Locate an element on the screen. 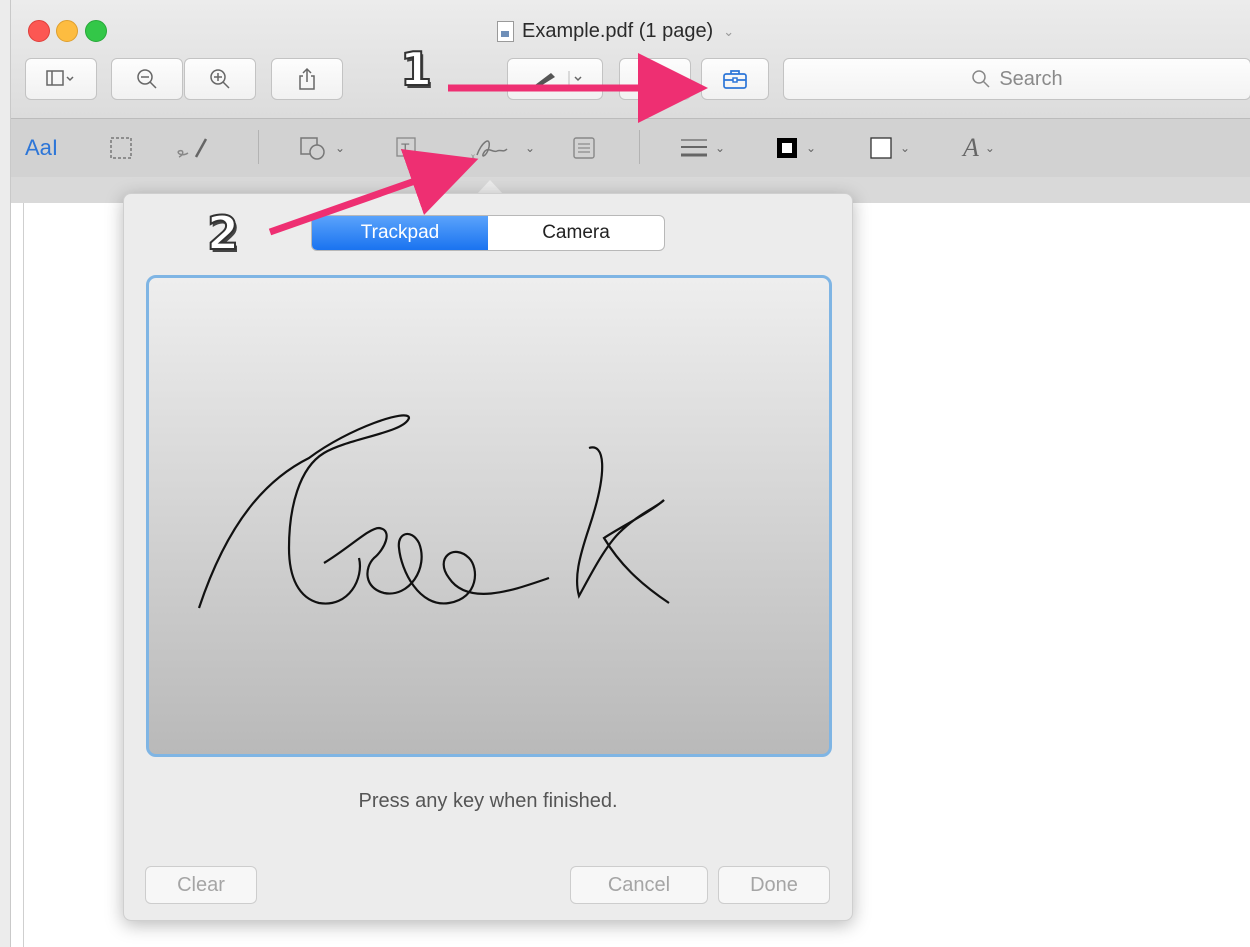 The height and width of the screenshot is (947, 1250). zoom-out-icon is located at coordinates (147, 79).